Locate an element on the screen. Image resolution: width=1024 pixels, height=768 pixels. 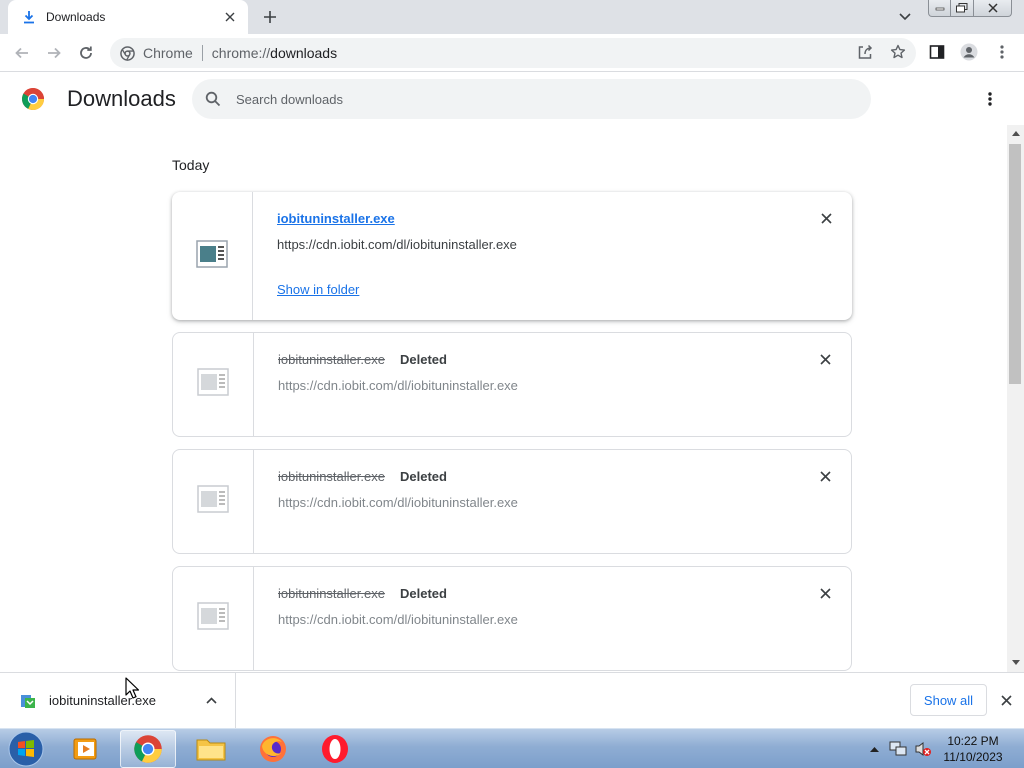
chrome-page-icon is located at coordinates (127, 53).